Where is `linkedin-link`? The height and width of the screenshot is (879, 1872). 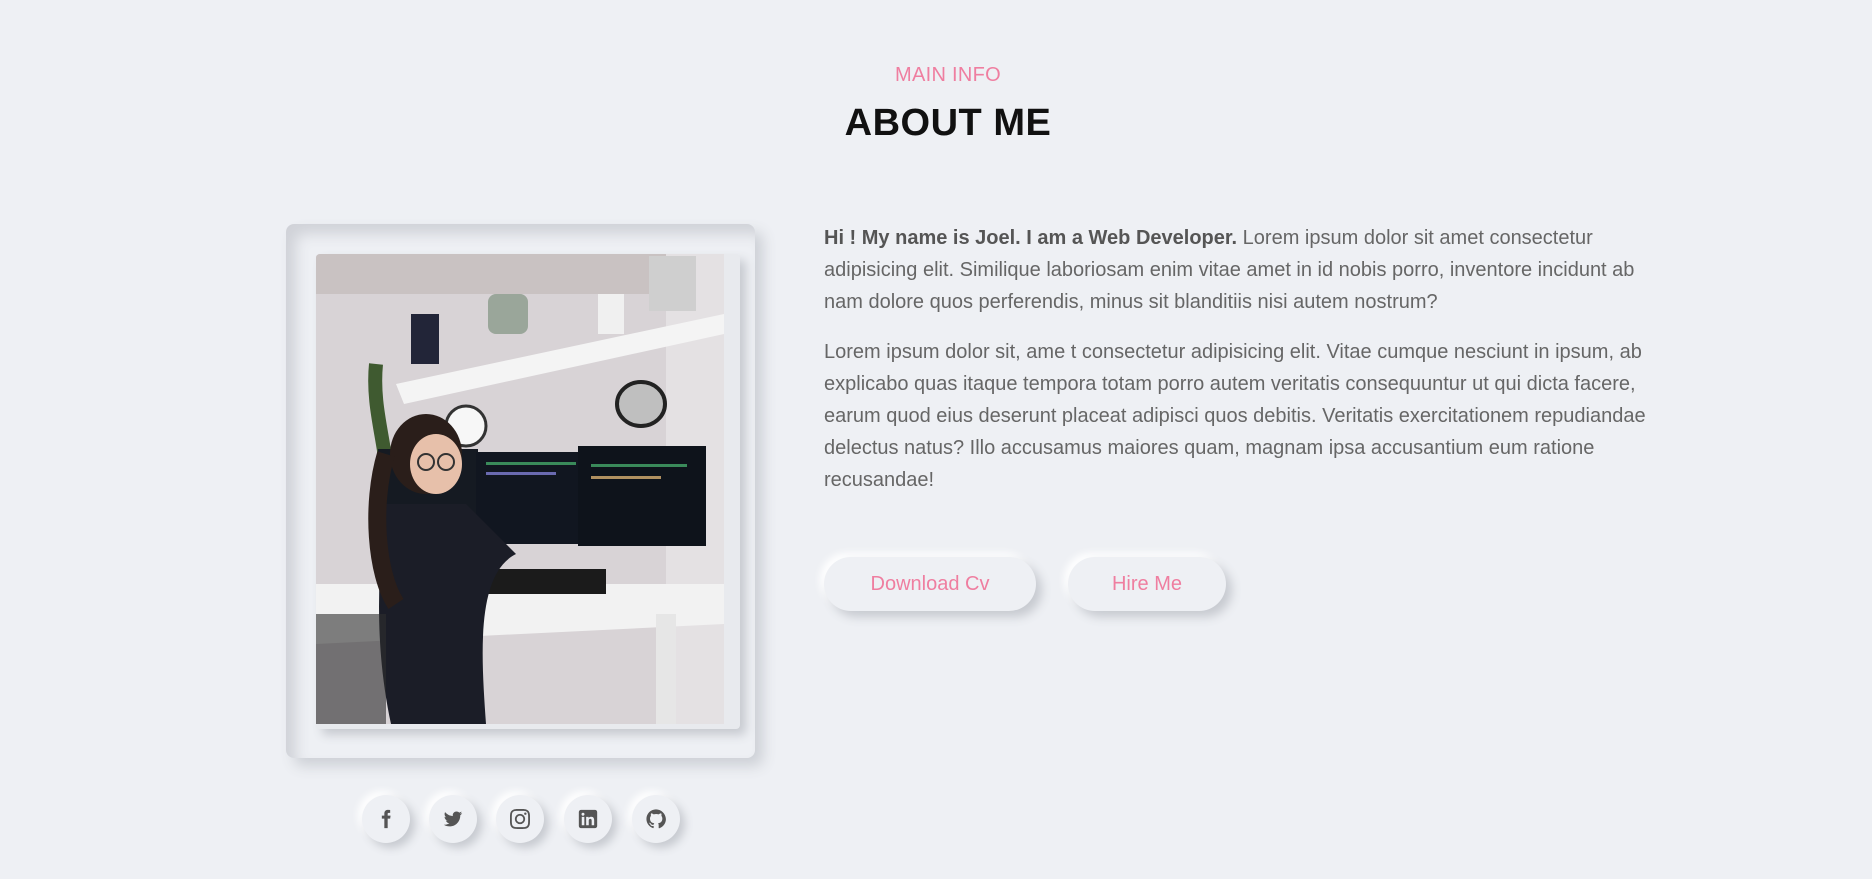 linkedin-link is located at coordinates (588, 819).